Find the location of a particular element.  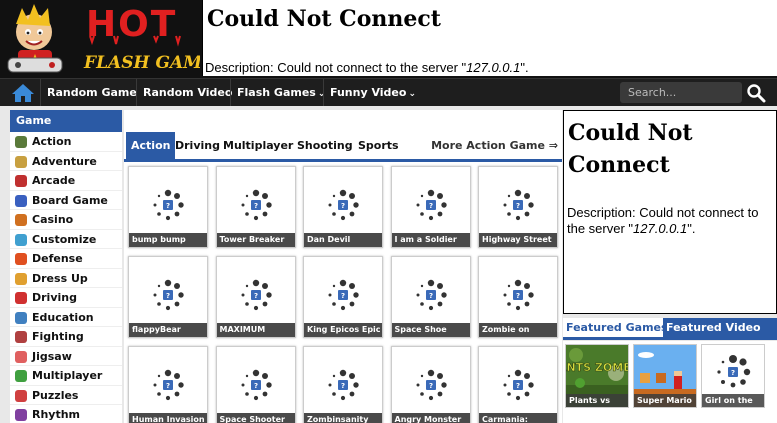

home-icon is located at coordinates (23, 93).